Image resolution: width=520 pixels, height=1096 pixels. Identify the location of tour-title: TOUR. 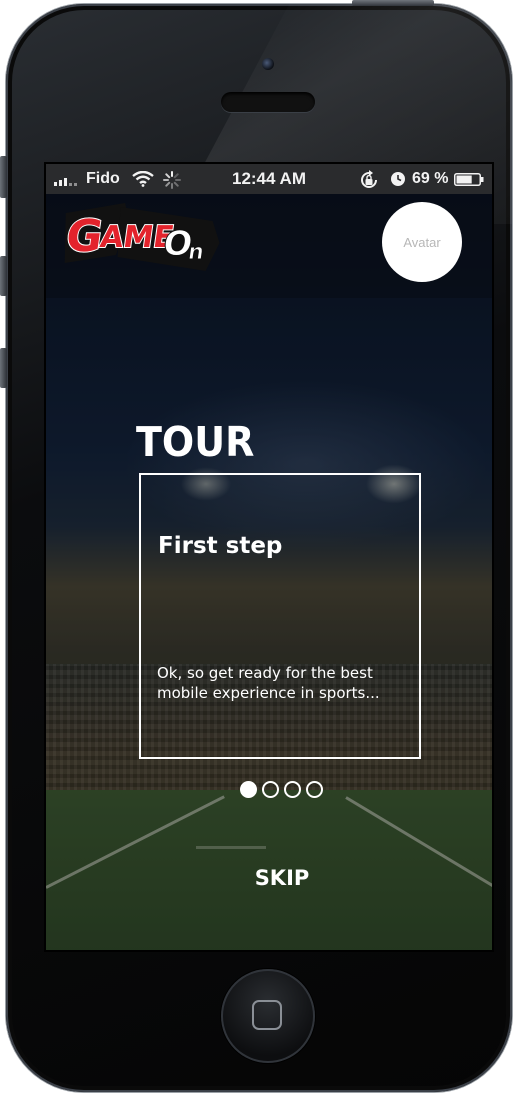
(195, 442).